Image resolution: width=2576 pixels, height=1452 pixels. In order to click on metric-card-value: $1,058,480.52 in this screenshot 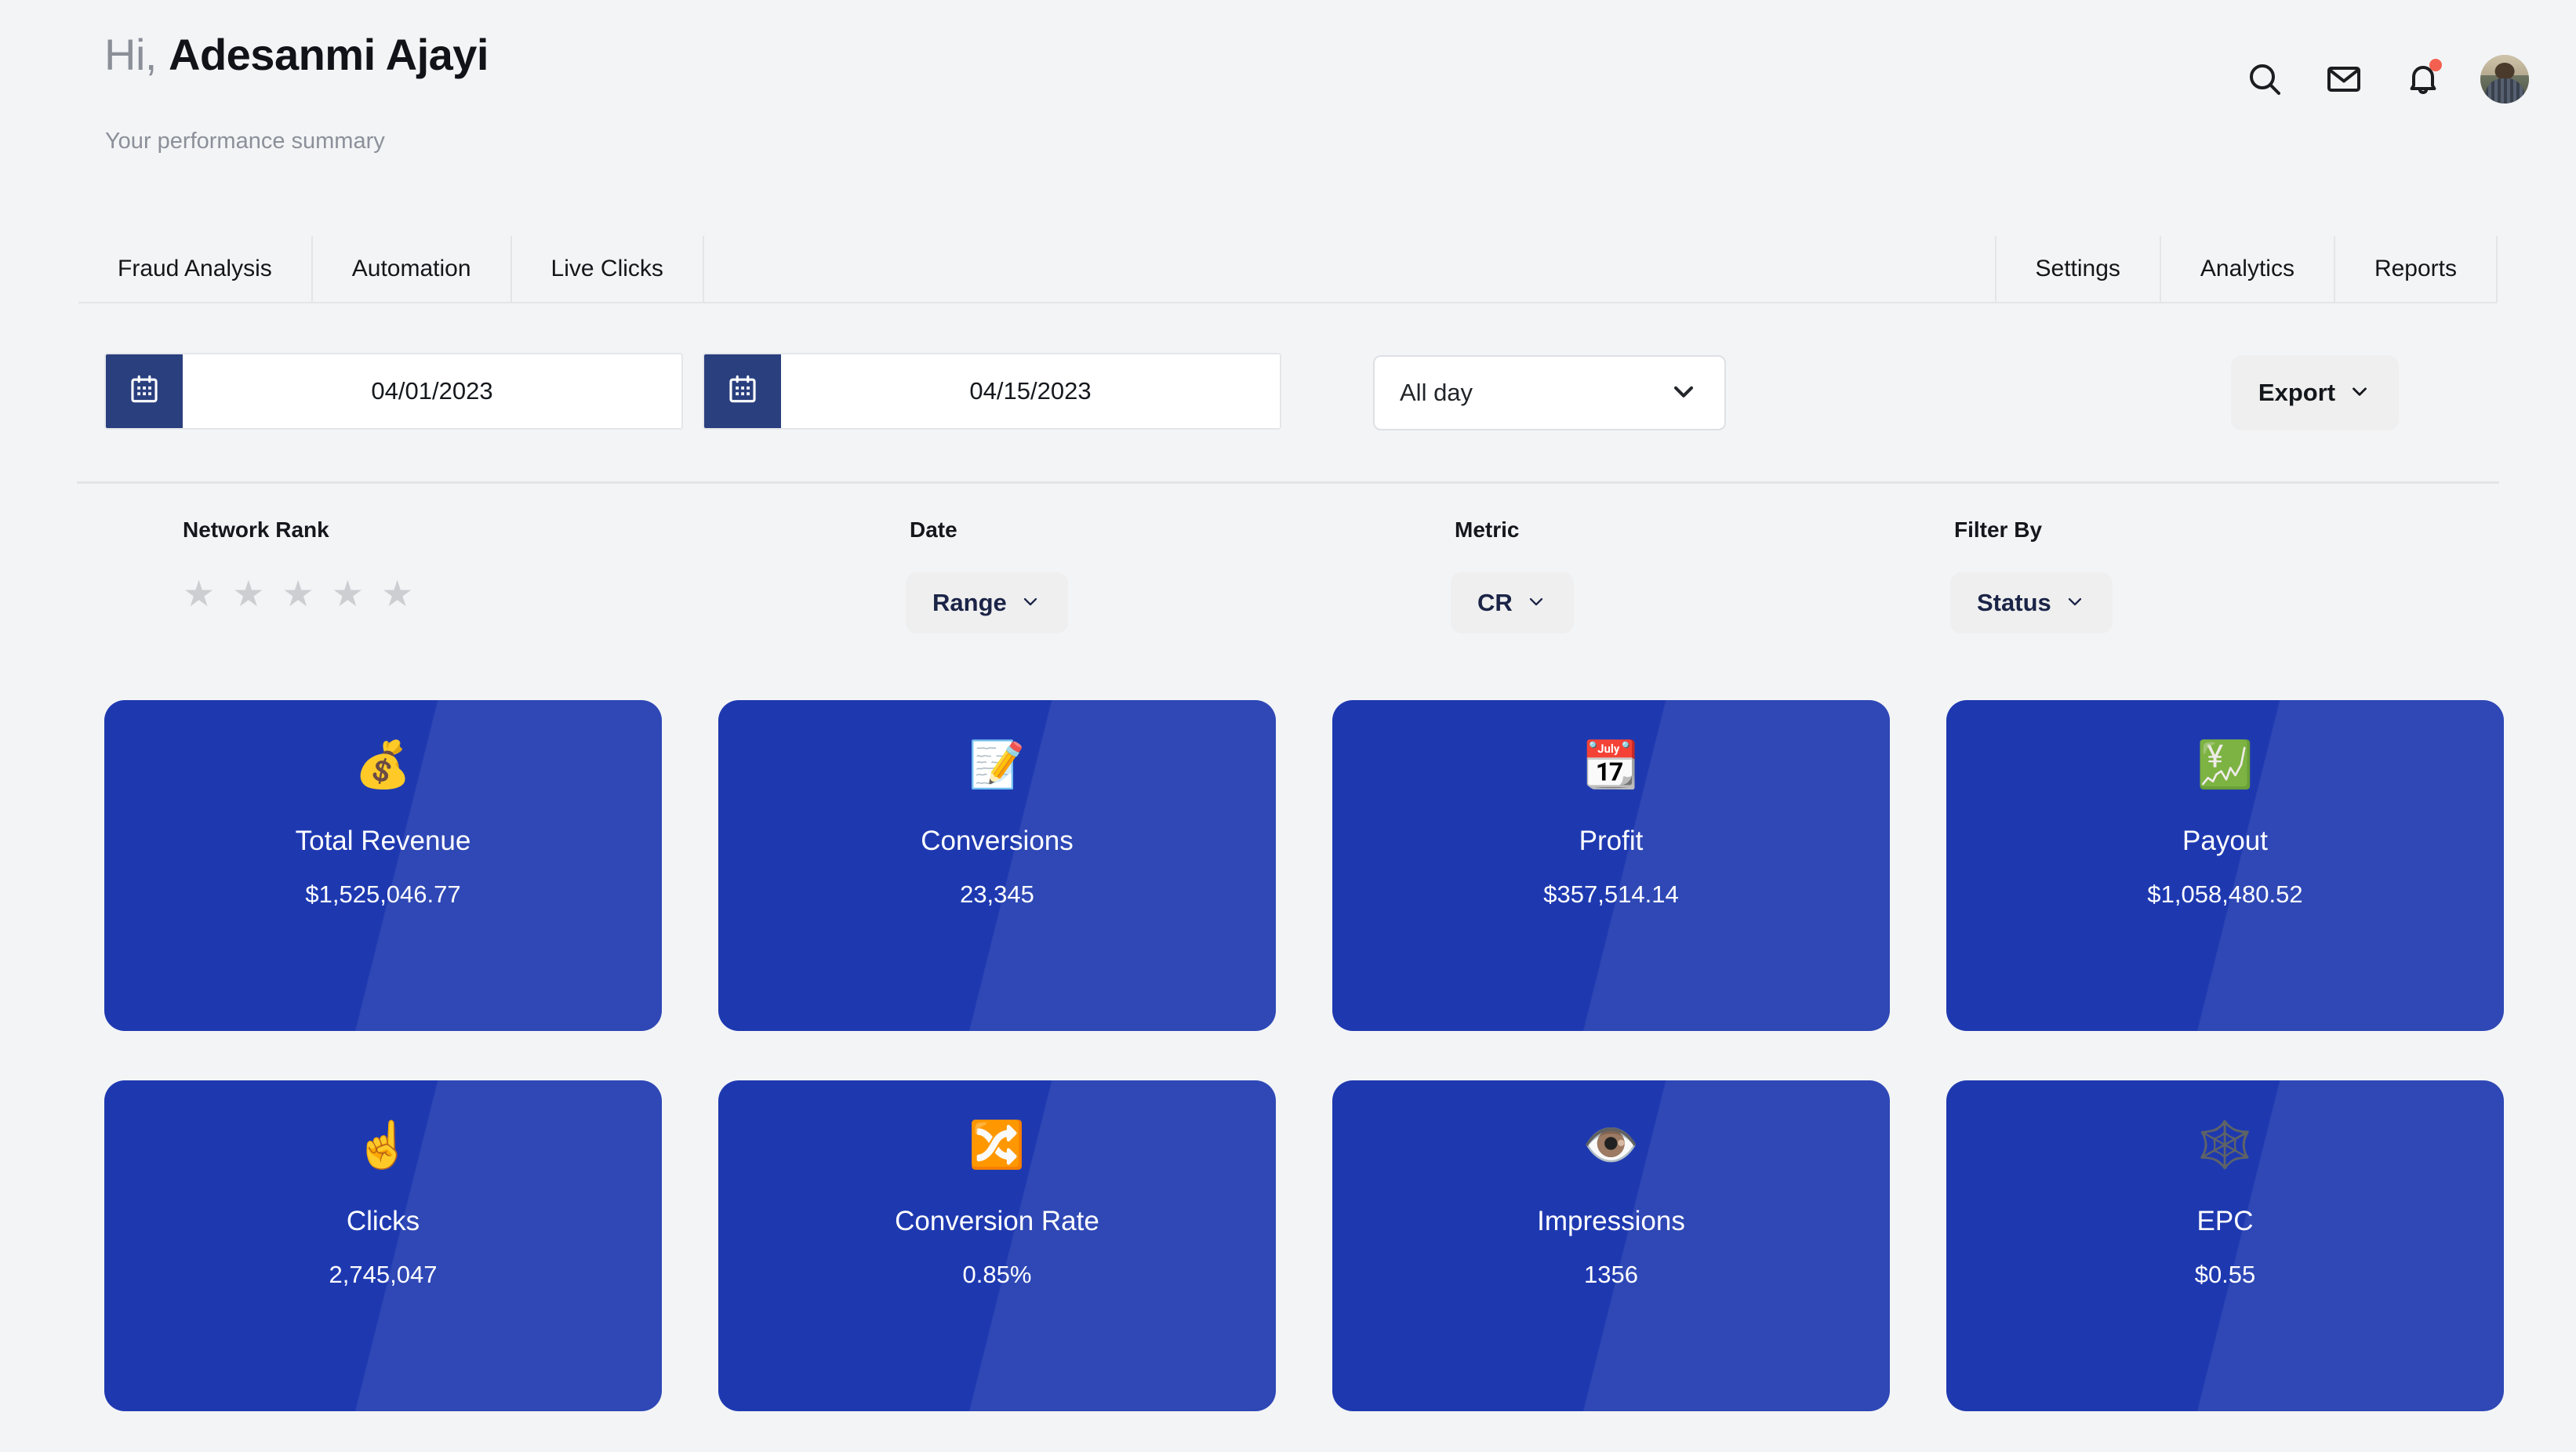, I will do `click(2225, 894)`.